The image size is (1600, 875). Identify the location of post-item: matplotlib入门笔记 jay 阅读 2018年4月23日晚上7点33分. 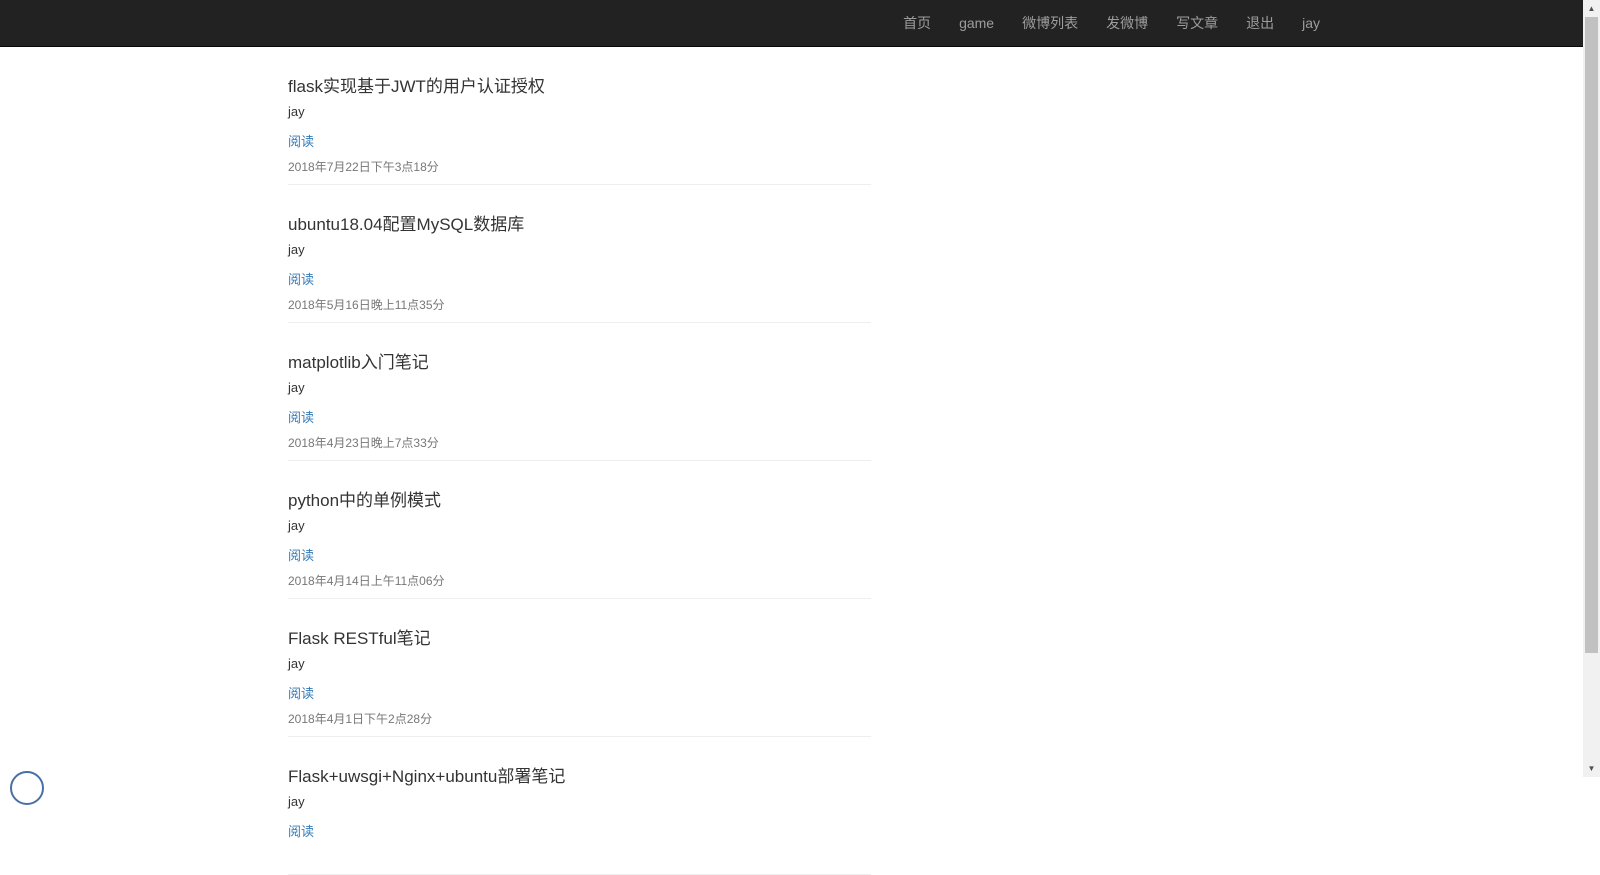
(579, 392).